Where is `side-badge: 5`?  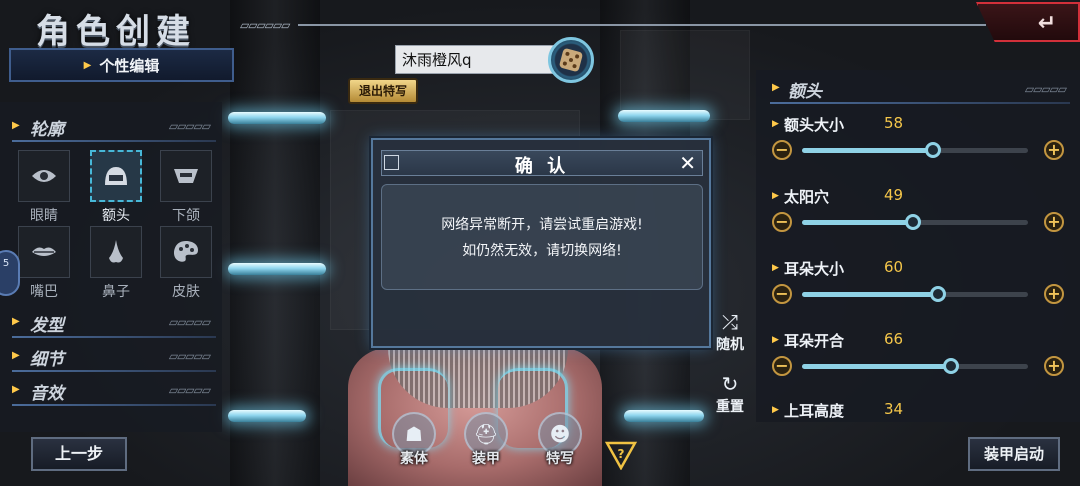
side-badge: 5 is located at coordinates (10, 273).